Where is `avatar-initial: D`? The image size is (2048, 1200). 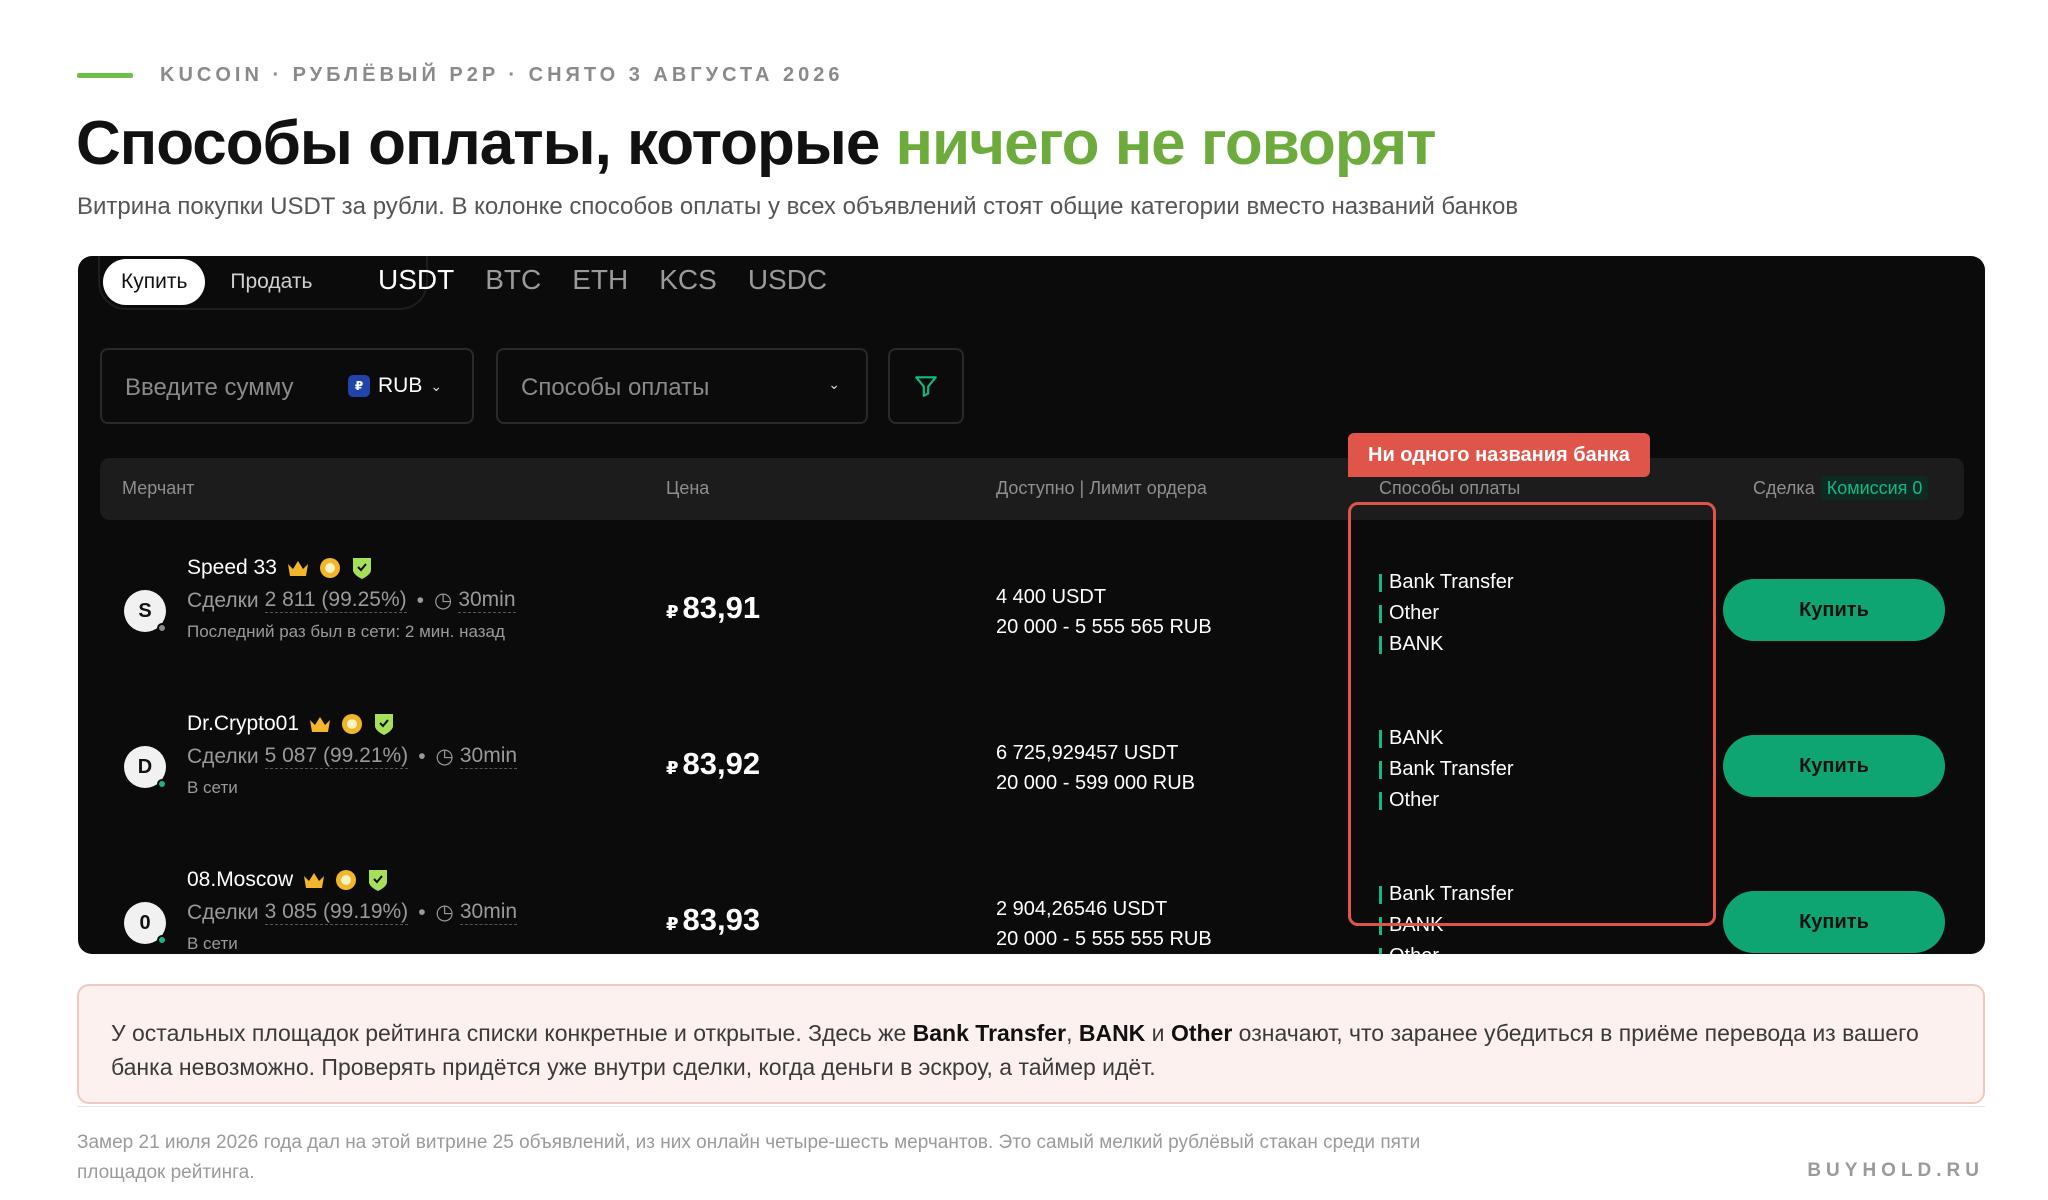 avatar-initial: D is located at coordinates (145, 766).